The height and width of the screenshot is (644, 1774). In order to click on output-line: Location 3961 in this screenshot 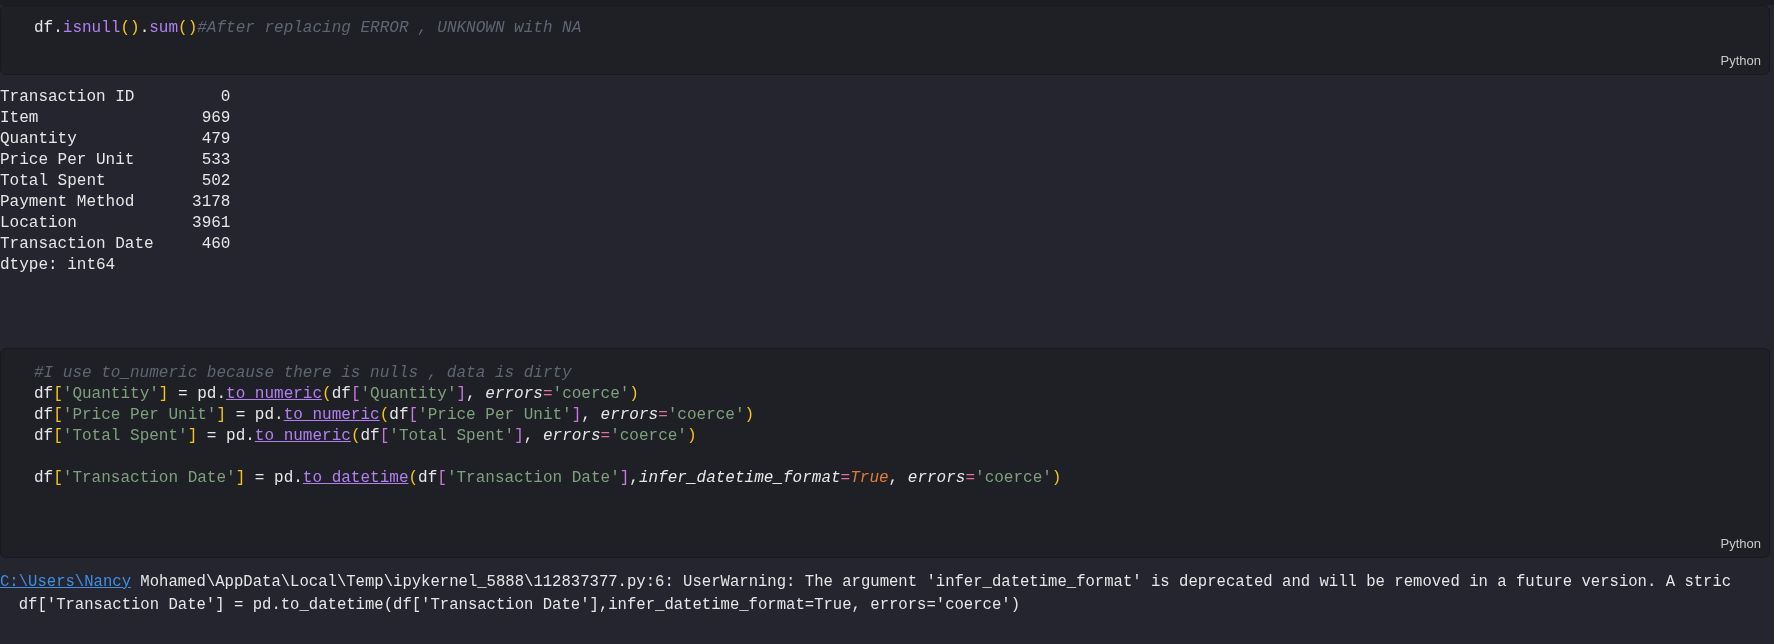, I will do `click(116, 223)`.